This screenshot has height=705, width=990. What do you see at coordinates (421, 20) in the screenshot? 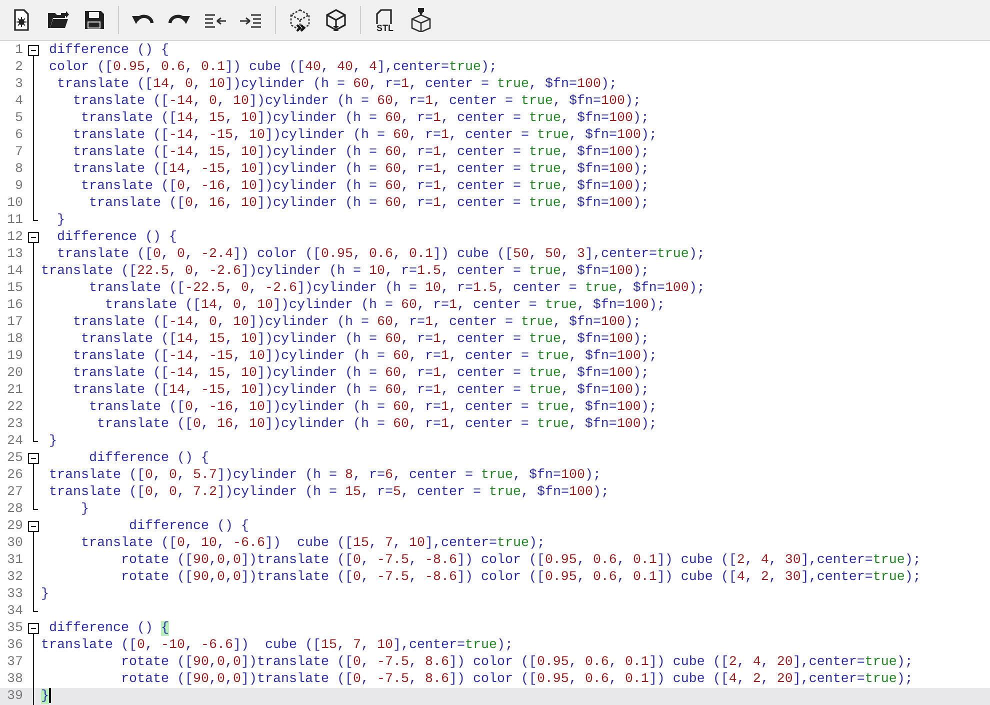
I see `printer-nozzle-icon` at bounding box center [421, 20].